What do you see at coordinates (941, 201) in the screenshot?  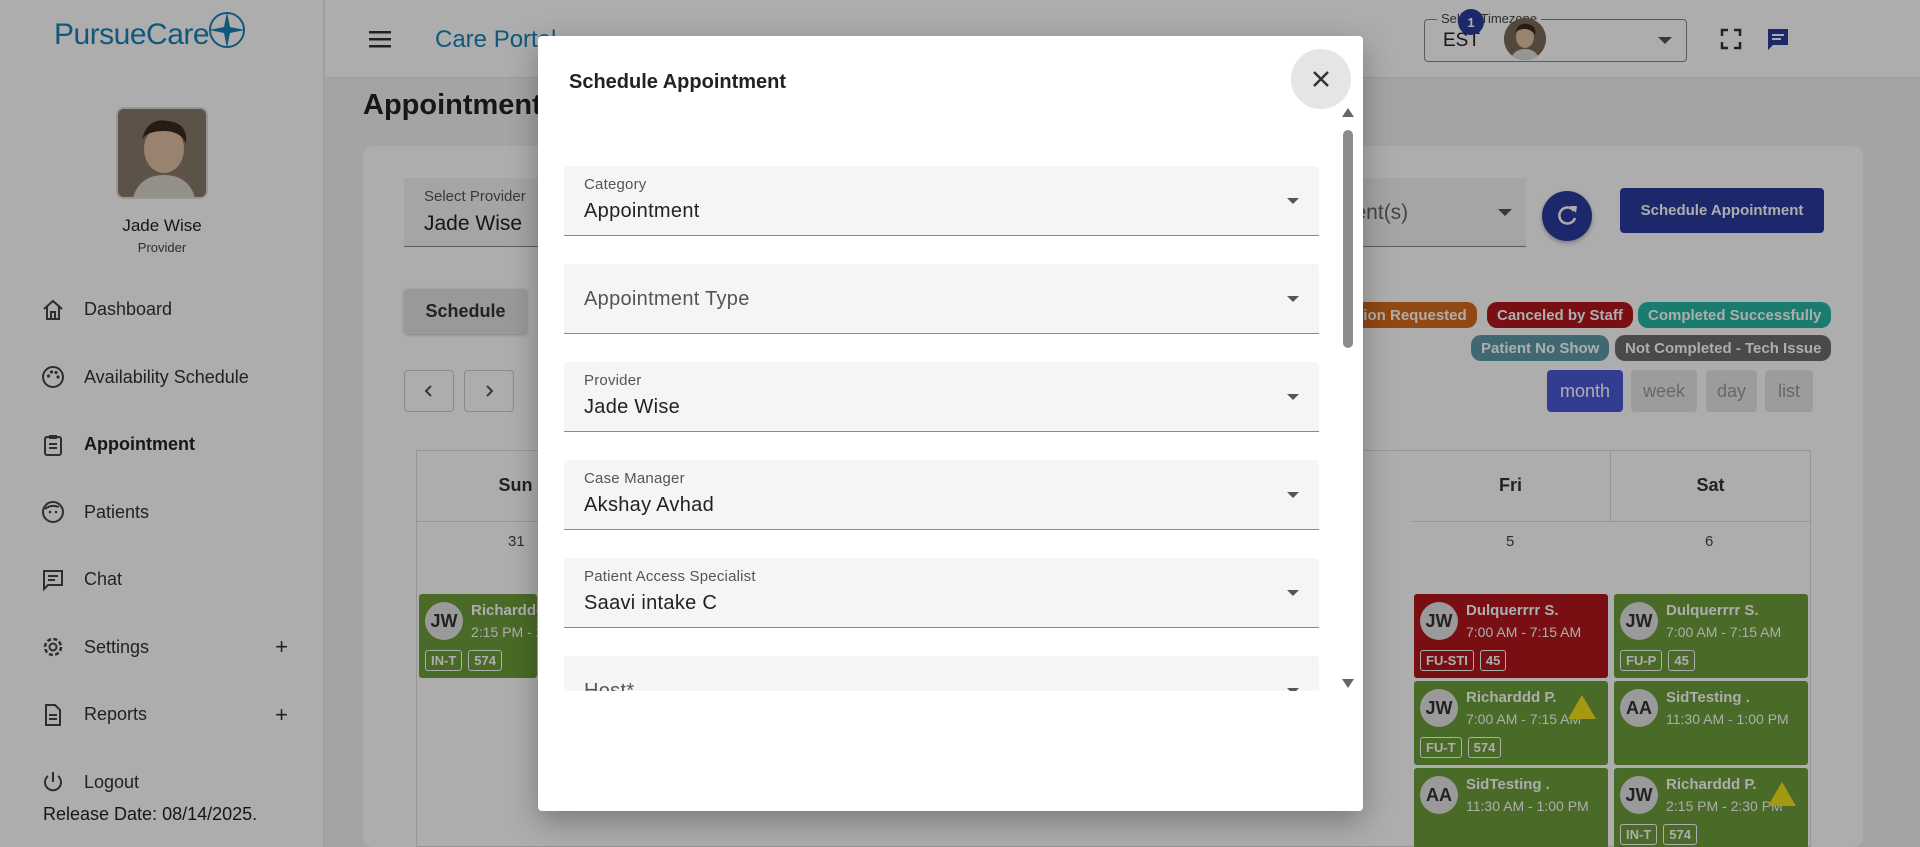 I see `category-select: Category Appointment` at bounding box center [941, 201].